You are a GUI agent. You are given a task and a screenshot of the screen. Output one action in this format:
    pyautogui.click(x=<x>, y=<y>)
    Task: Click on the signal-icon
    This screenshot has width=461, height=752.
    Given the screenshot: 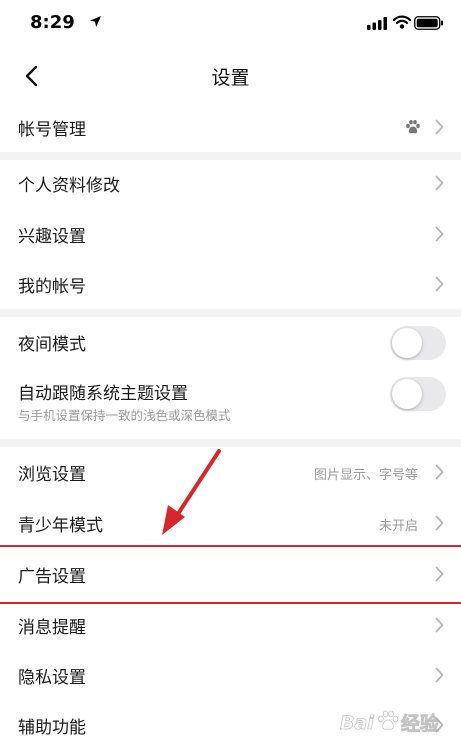 What is the action you would take?
    pyautogui.click(x=377, y=23)
    